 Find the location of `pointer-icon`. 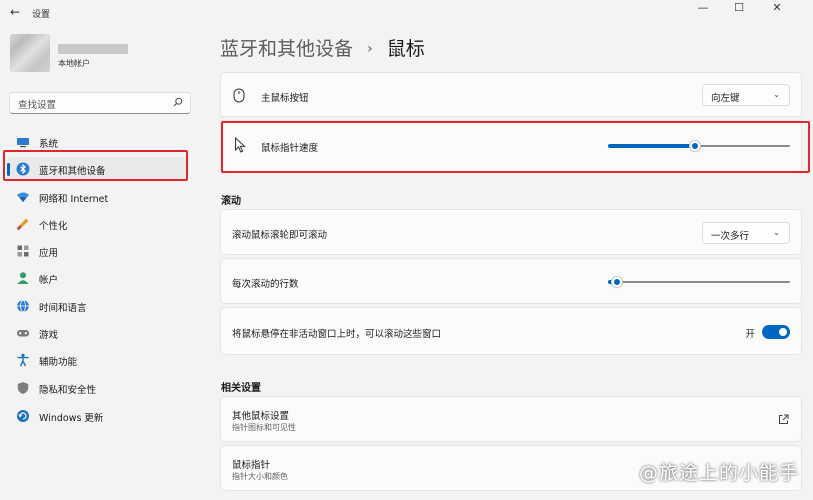

pointer-icon is located at coordinates (240, 145).